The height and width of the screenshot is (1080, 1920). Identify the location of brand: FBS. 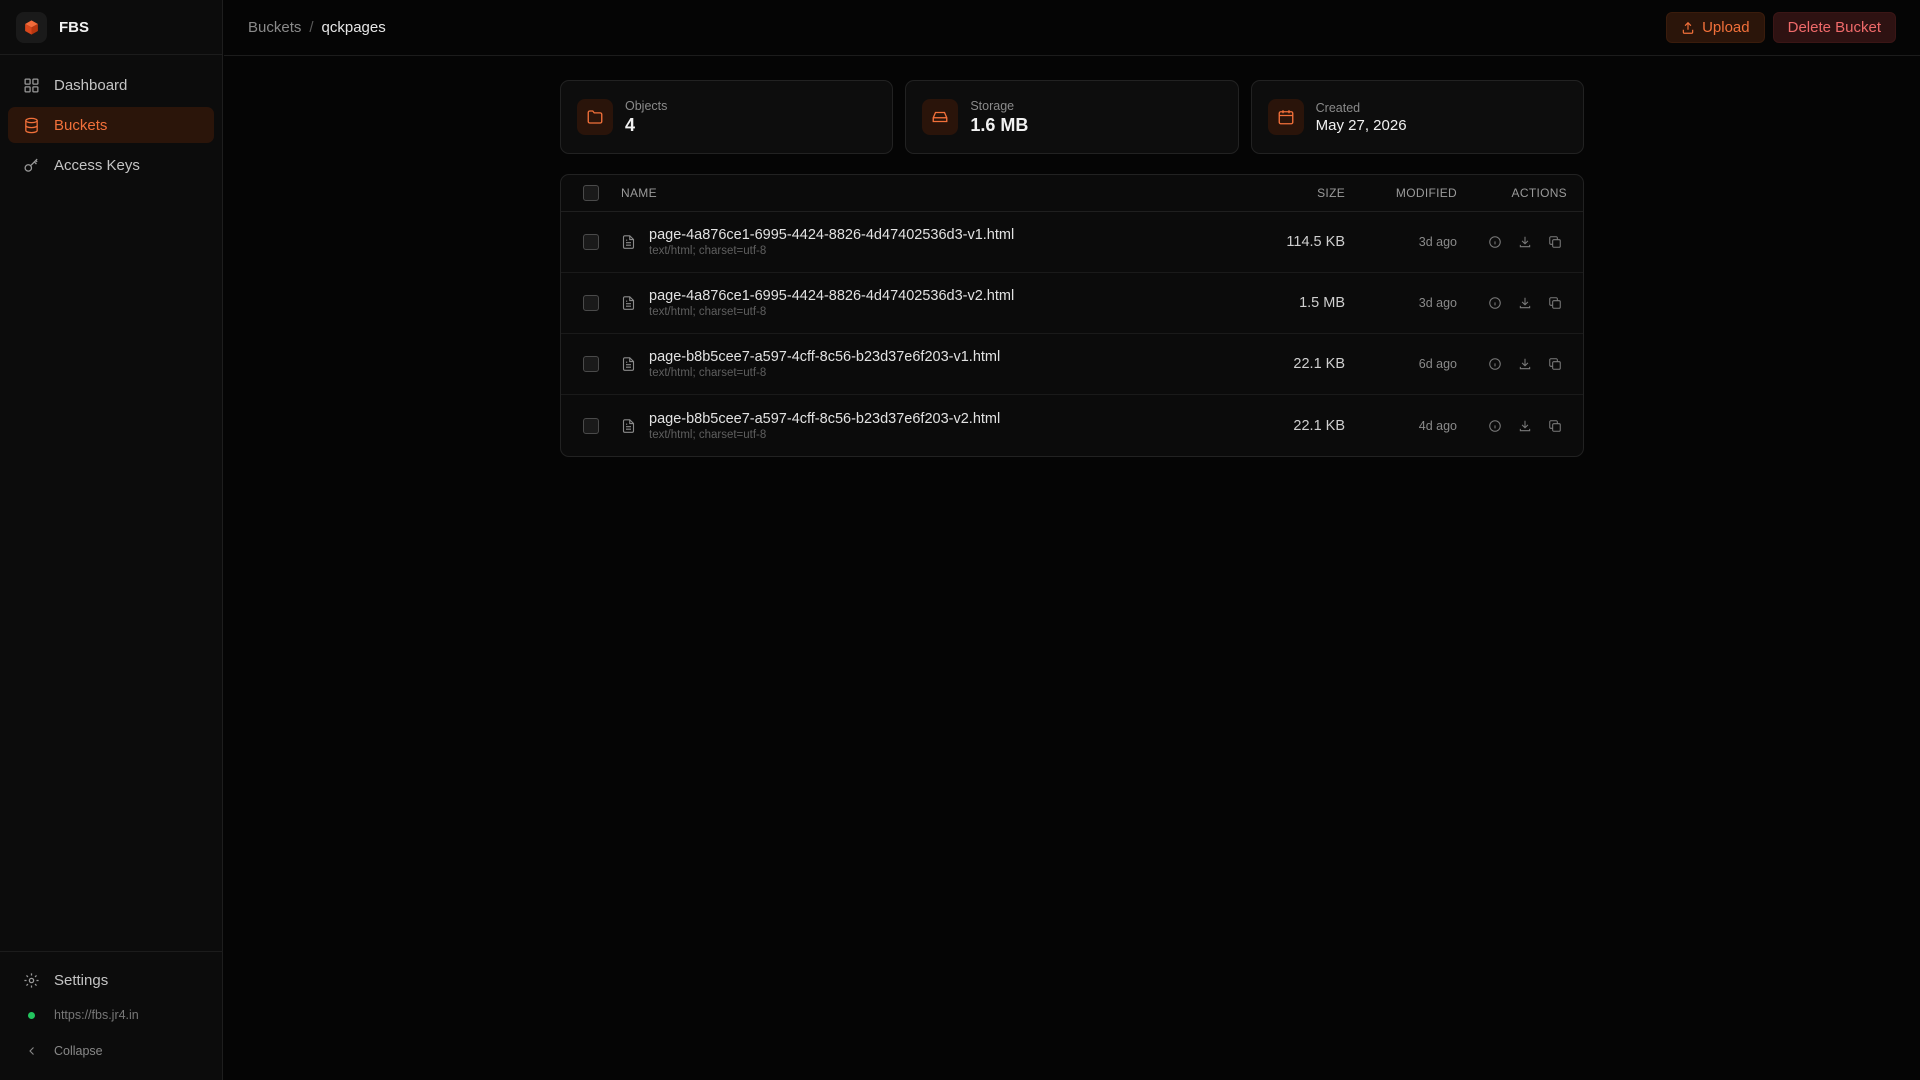
(111, 27).